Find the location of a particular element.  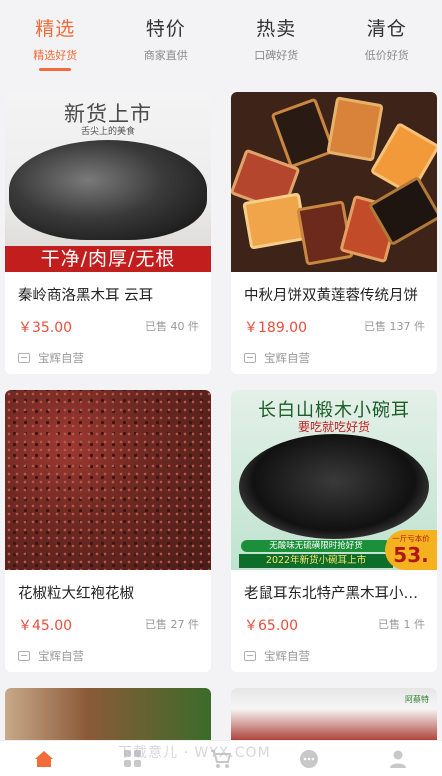

product-image: 新货上市 舌尖上的美食 干净/肉厚/无根 is located at coordinates (108, 182).